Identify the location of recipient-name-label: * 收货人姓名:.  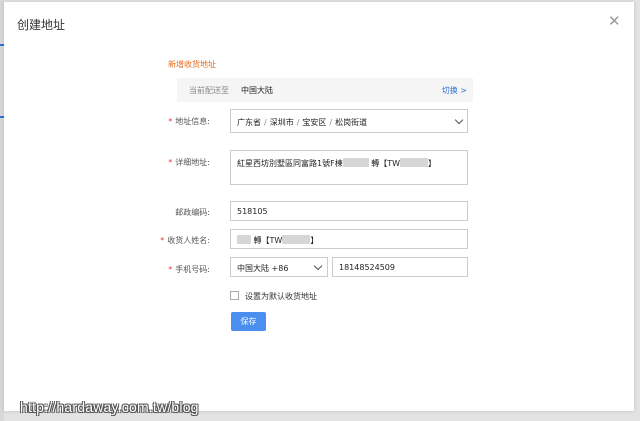
(185, 240).